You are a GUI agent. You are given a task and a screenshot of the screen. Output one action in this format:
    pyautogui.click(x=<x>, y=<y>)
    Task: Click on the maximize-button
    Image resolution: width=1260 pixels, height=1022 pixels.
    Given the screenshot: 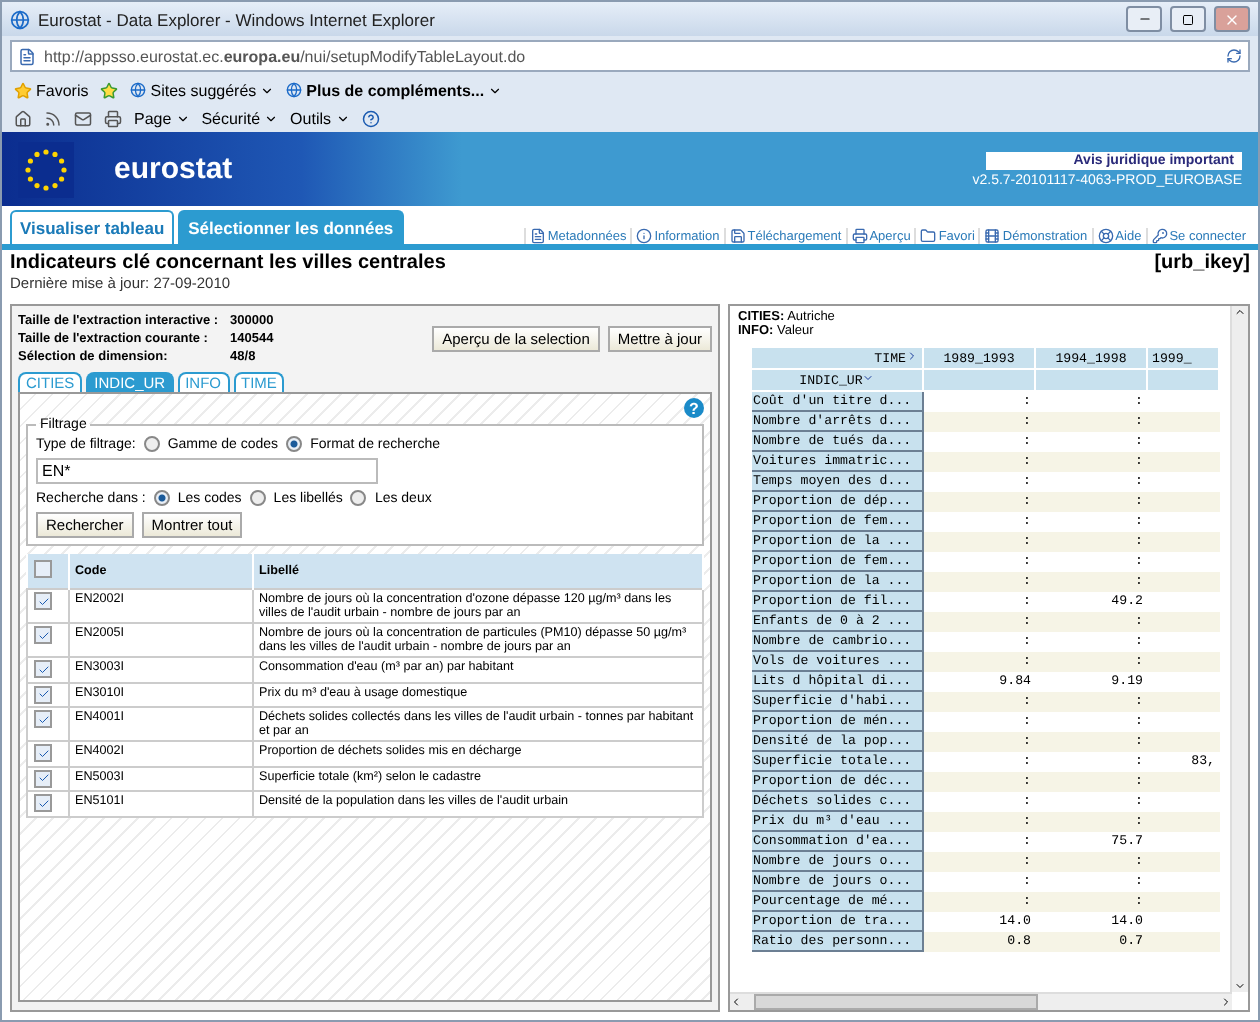 What is the action you would take?
    pyautogui.click(x=1188, y=19)
    